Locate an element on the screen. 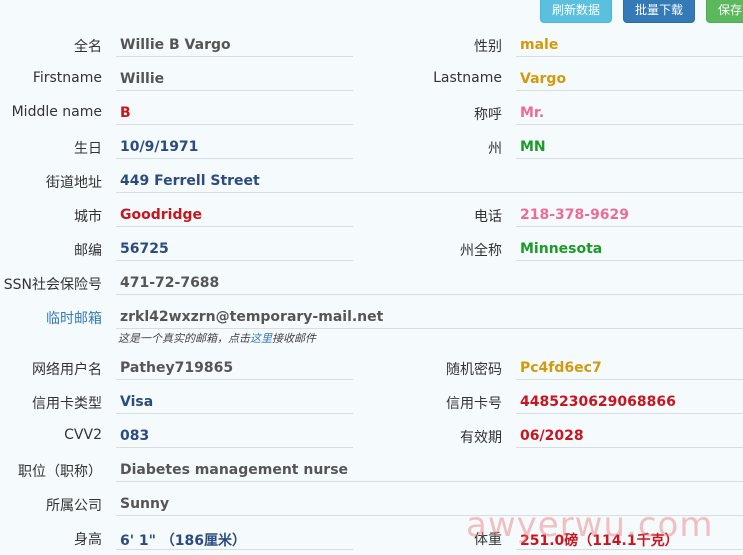 This screenshot has height=555, width=743. state-value: MN is located at coordinates (533, 147).